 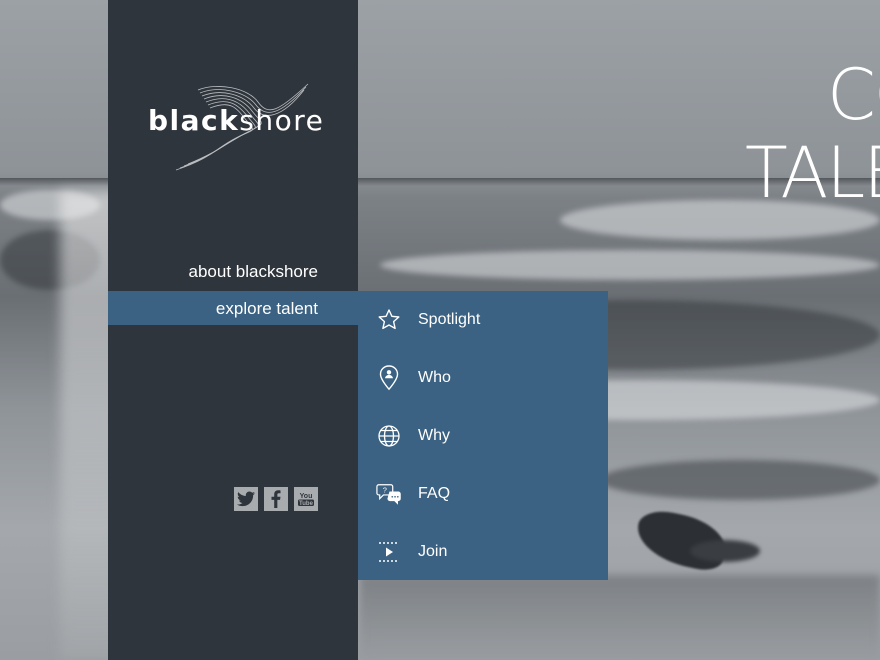 What do you see at coordinates (389, 494) in the screenshot?
I see `chat-question-icon: ?` at bounding box center [389, 494].